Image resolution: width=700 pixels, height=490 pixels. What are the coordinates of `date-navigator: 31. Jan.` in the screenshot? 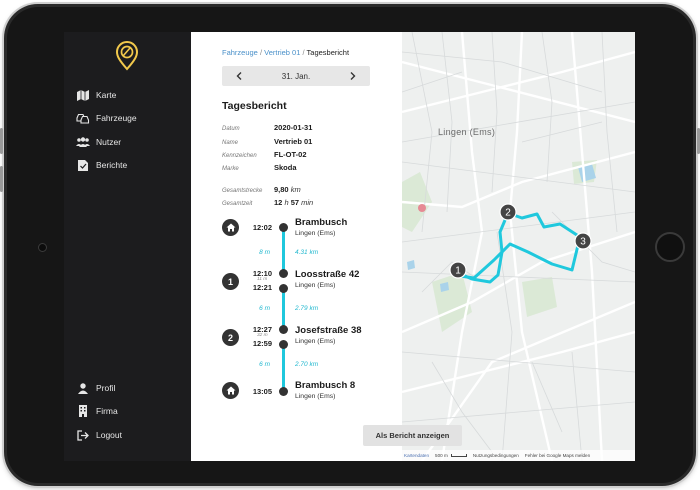 It's located at (296, 76).